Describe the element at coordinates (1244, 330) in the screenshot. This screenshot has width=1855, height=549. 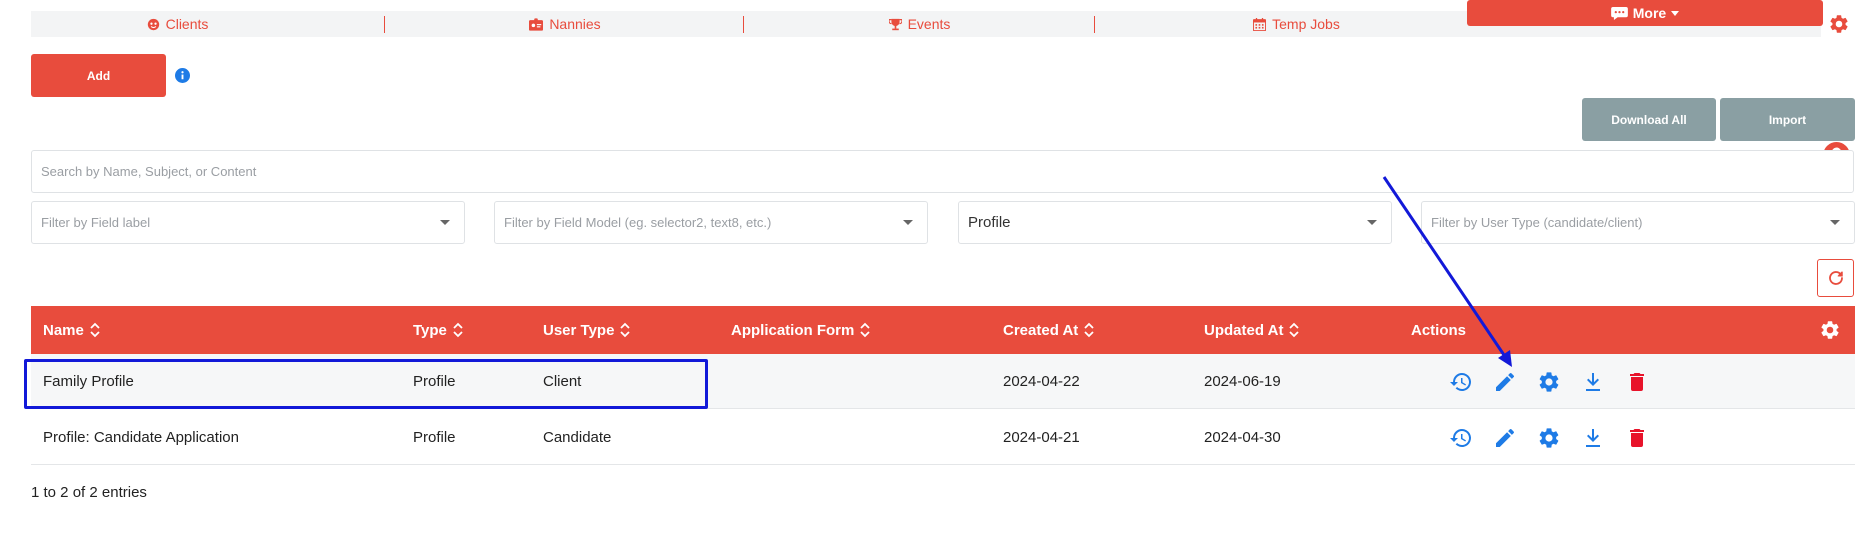
I see `column-header-label: Updated At` at that location.